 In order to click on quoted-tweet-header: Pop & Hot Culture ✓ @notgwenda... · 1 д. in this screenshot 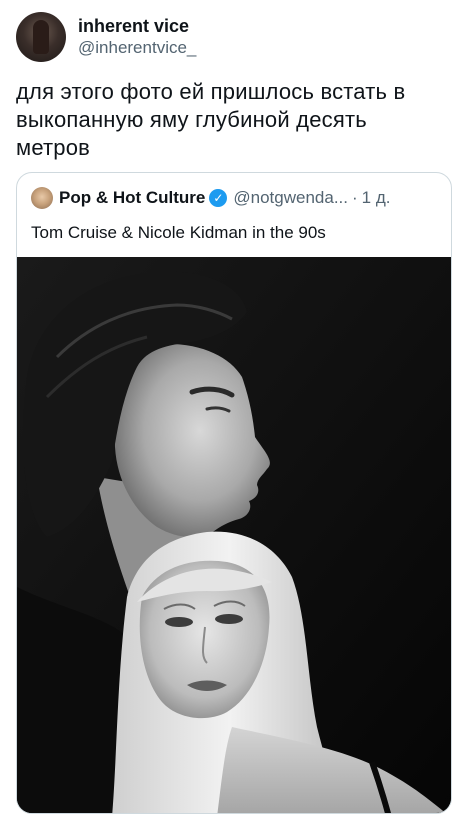, I will do `click(235, 198)`.